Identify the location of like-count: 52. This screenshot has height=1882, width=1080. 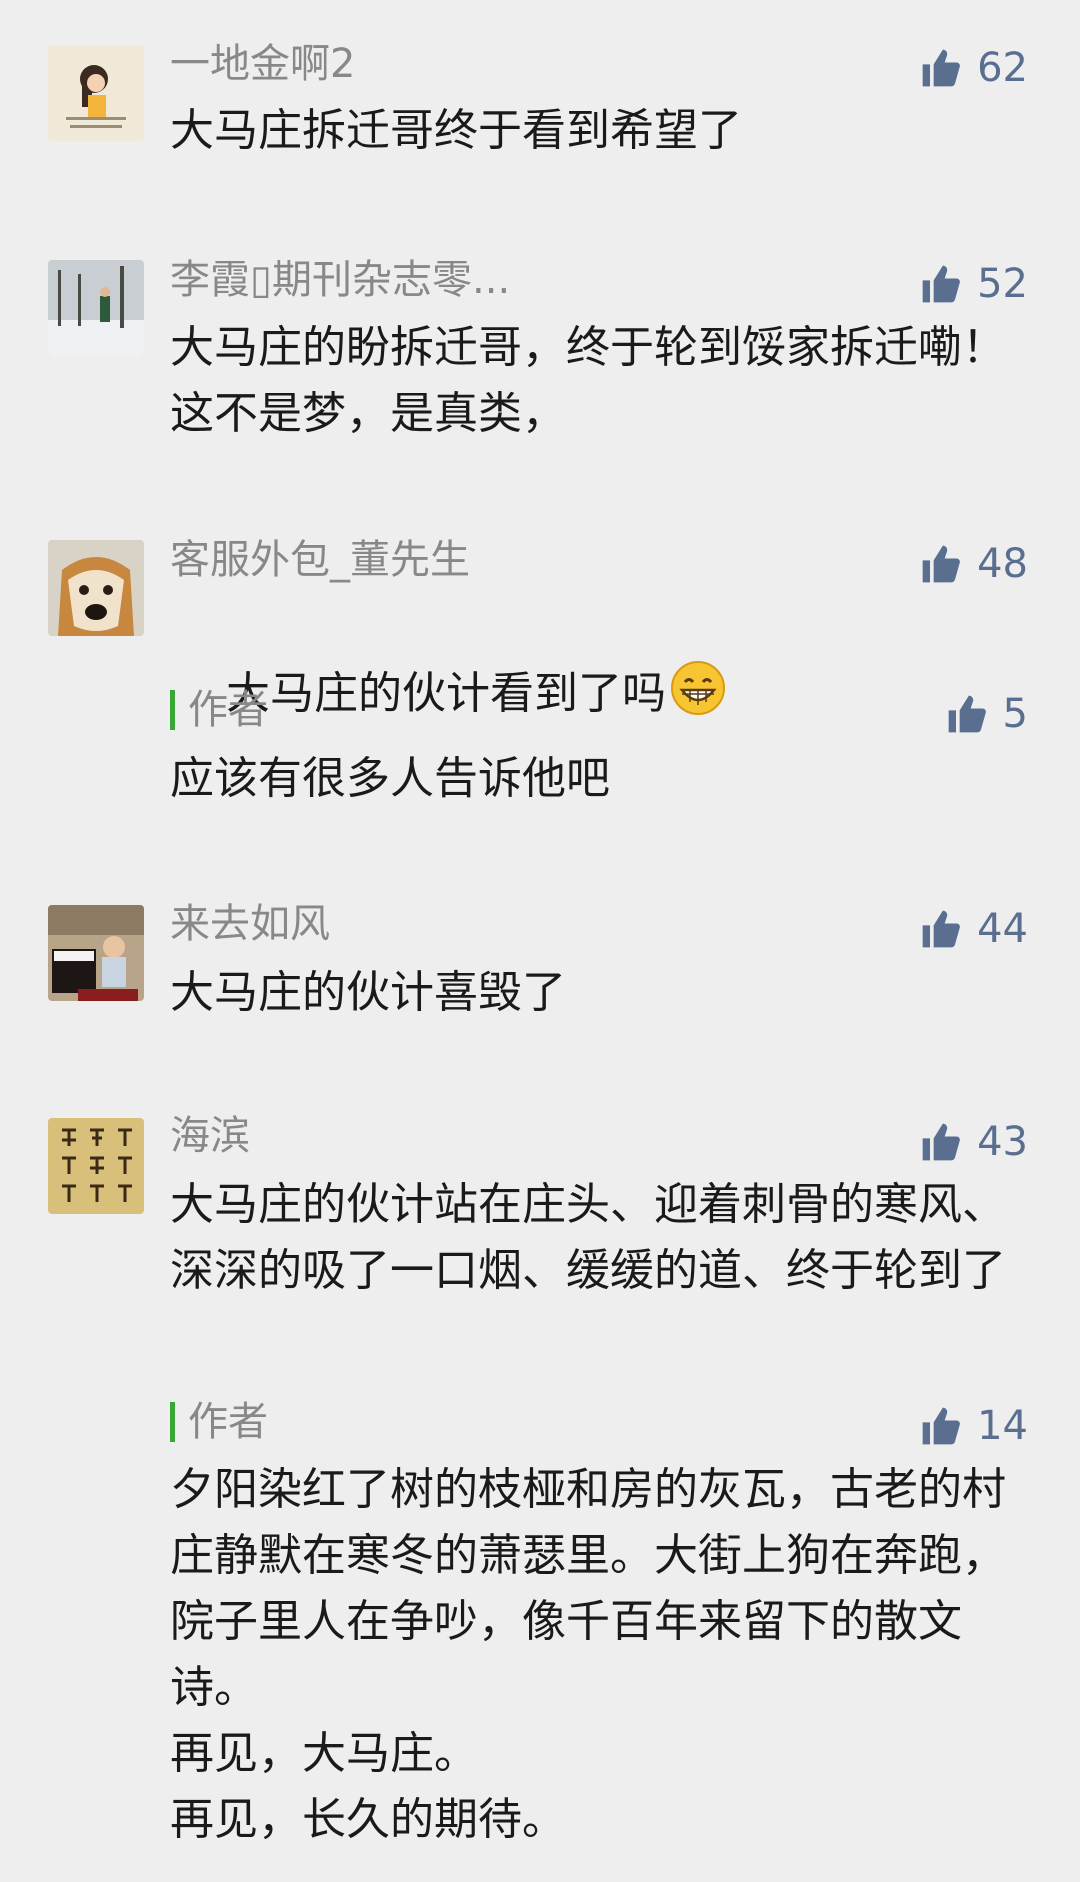
(1002, 284).